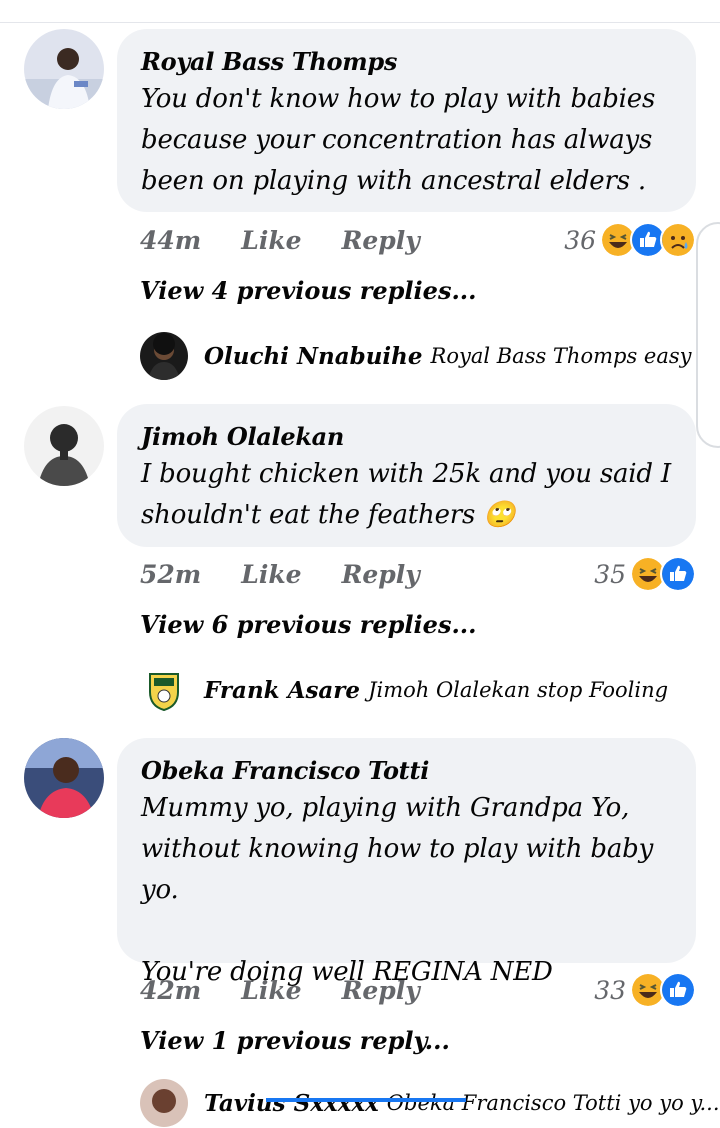 This screenshot has width=720, height=1128. I want to click on reaction-count: 33, so click(610, 990).